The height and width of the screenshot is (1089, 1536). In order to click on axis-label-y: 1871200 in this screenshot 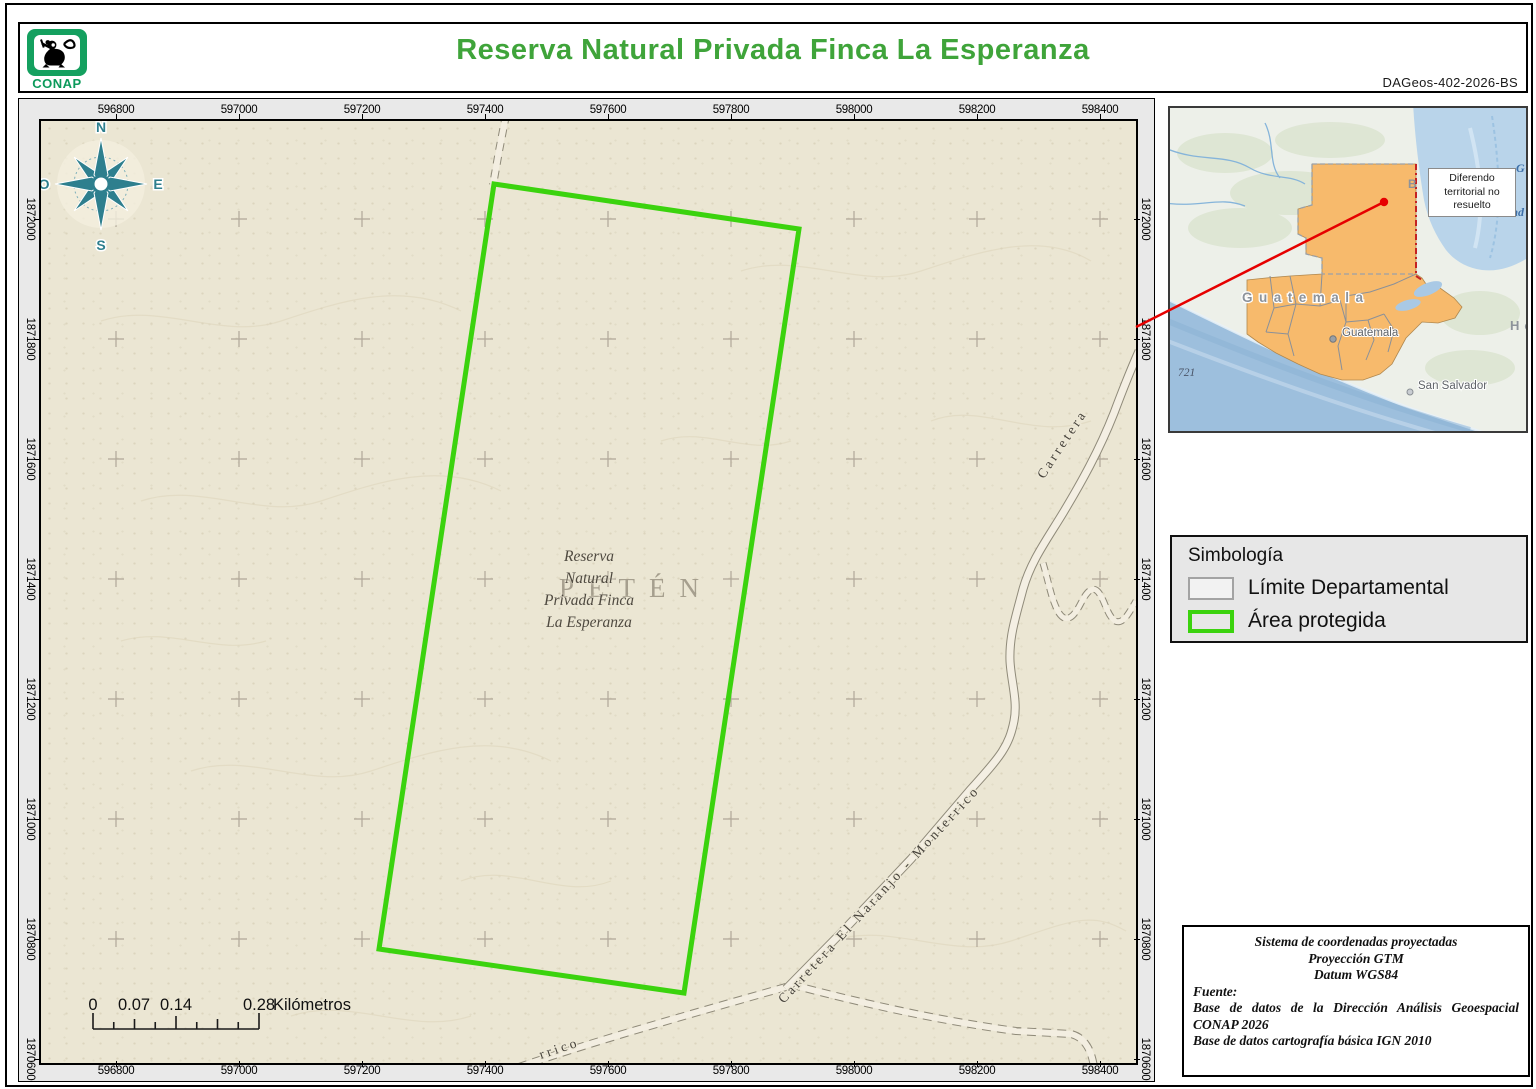, I will do `click(1145, 699)`.